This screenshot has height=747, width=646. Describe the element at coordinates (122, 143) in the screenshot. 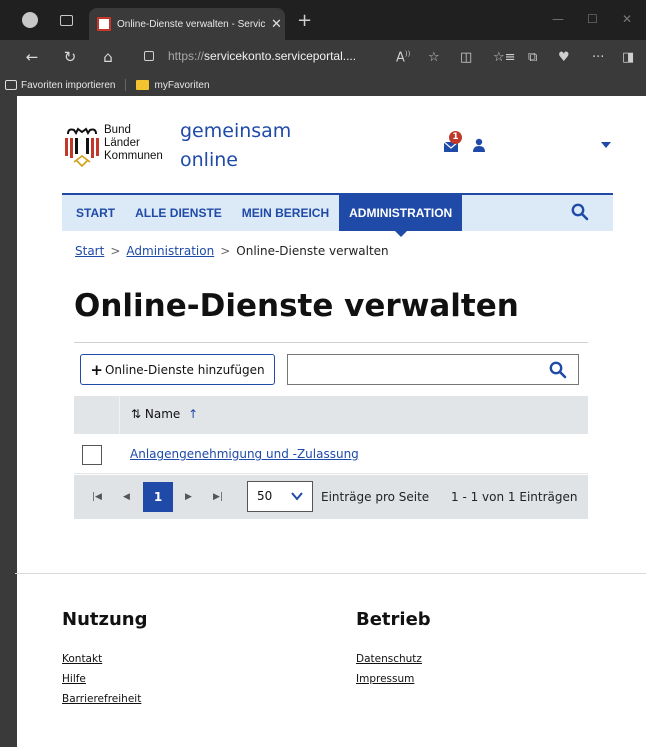

I see `logo-text-laender: Länder` at that location.